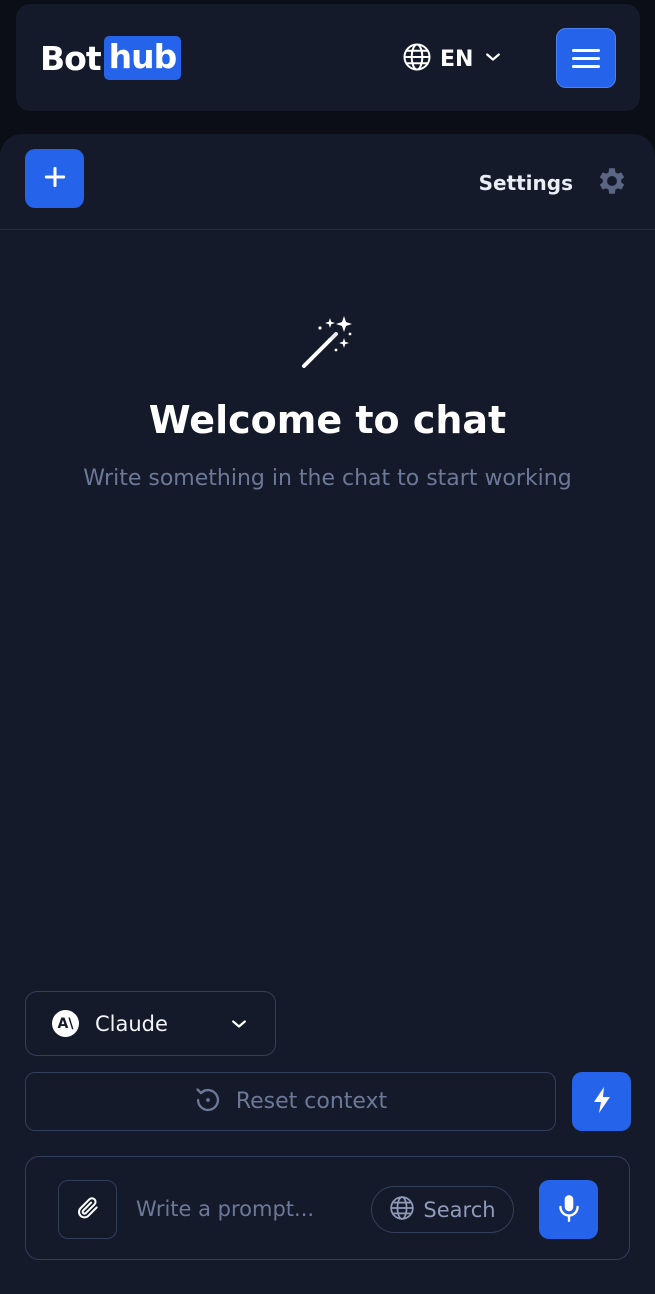 This screenshot has width=655, height=1294. I want to click on logo-text-bot: Bot, so click(71, 58).